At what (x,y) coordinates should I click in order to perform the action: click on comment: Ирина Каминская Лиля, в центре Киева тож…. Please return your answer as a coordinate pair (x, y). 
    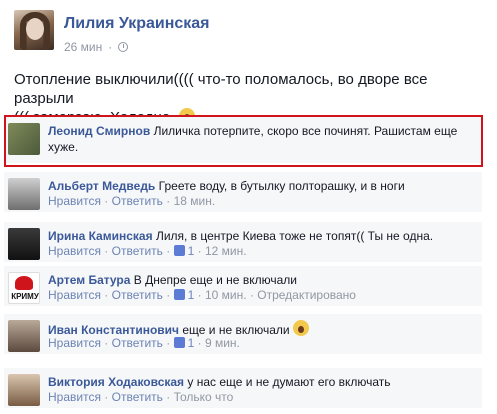
    Looking at the image, I should click on (243, 242).